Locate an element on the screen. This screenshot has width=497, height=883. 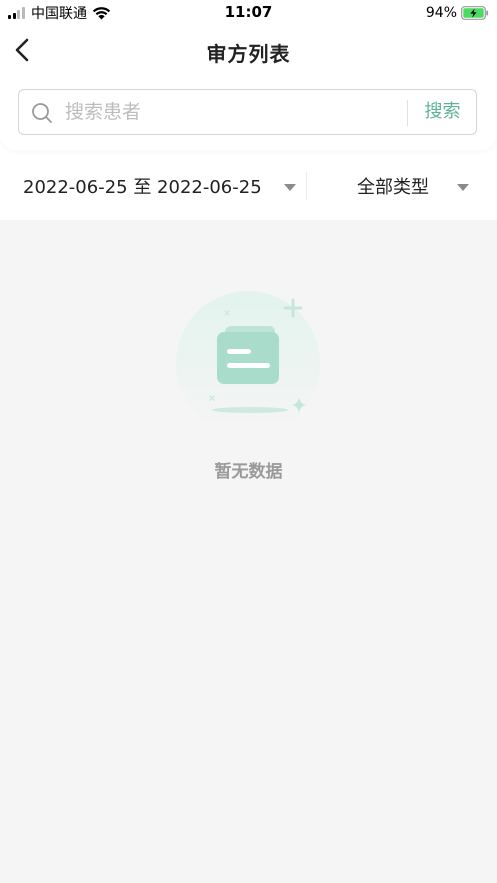
battery-charging-icon is located at coordinates (475, 13).